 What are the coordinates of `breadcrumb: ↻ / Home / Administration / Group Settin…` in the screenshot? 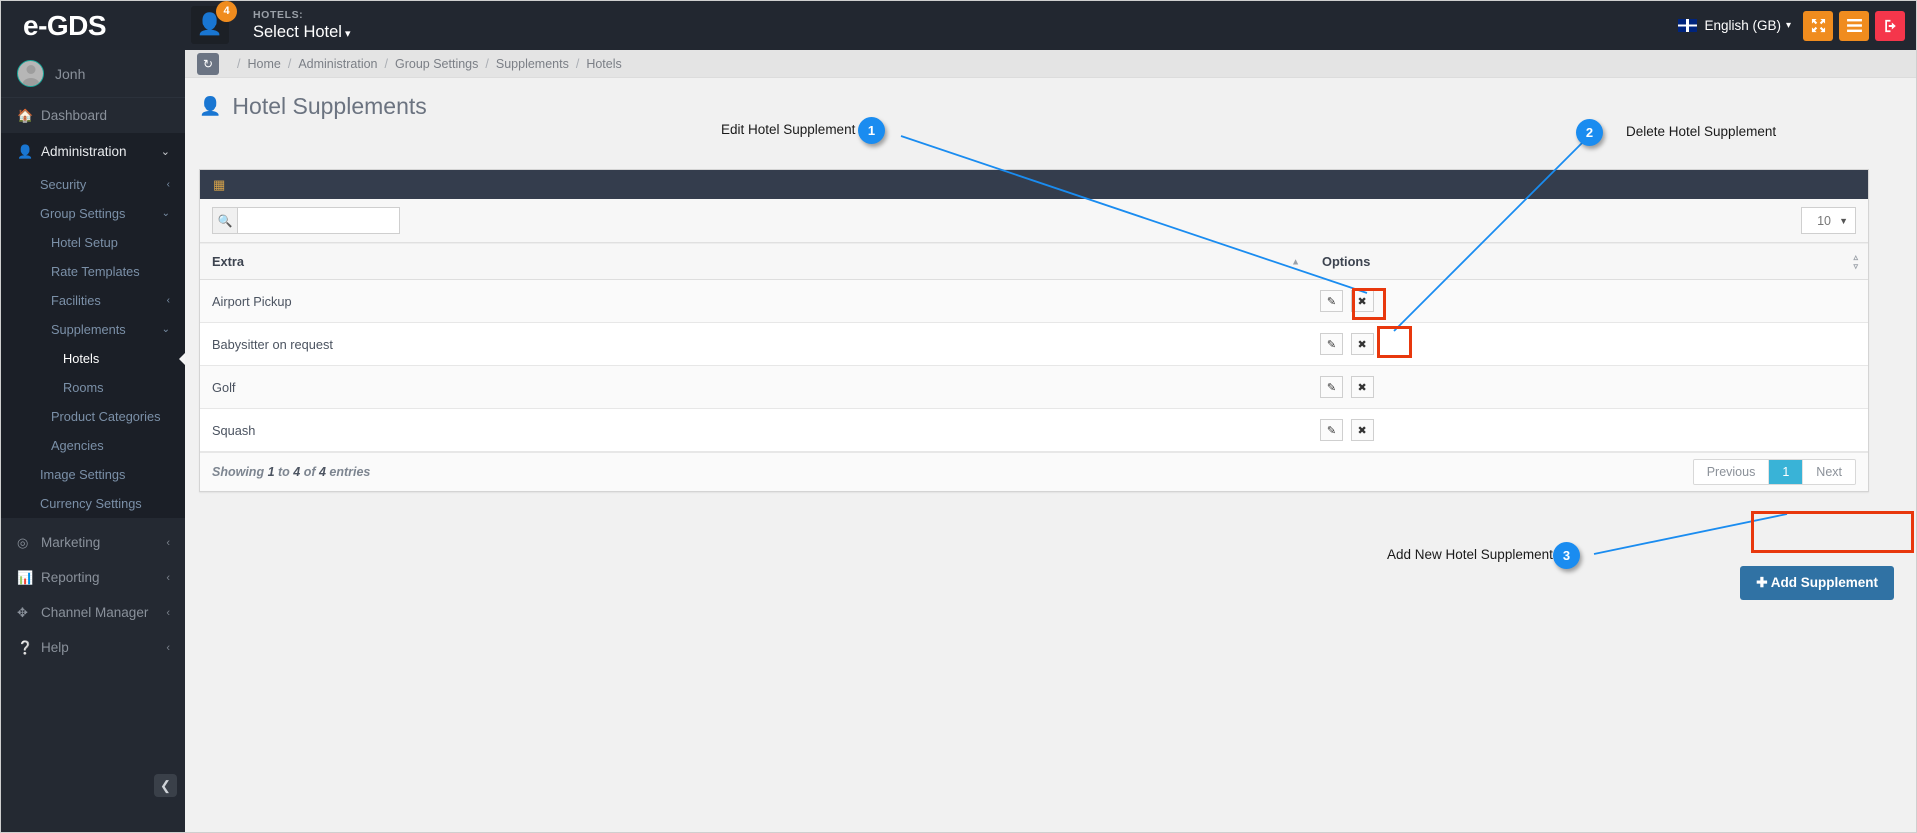 It's located at (1050, 64).